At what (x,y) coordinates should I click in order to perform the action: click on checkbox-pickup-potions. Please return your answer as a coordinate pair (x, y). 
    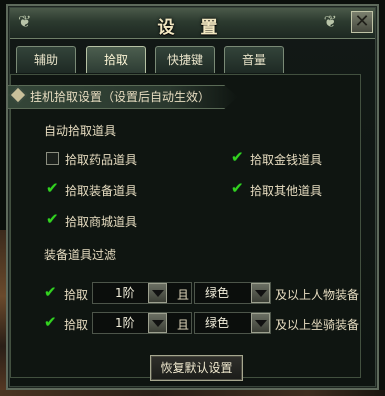
    Looking at the image, I should click on (52, 158).